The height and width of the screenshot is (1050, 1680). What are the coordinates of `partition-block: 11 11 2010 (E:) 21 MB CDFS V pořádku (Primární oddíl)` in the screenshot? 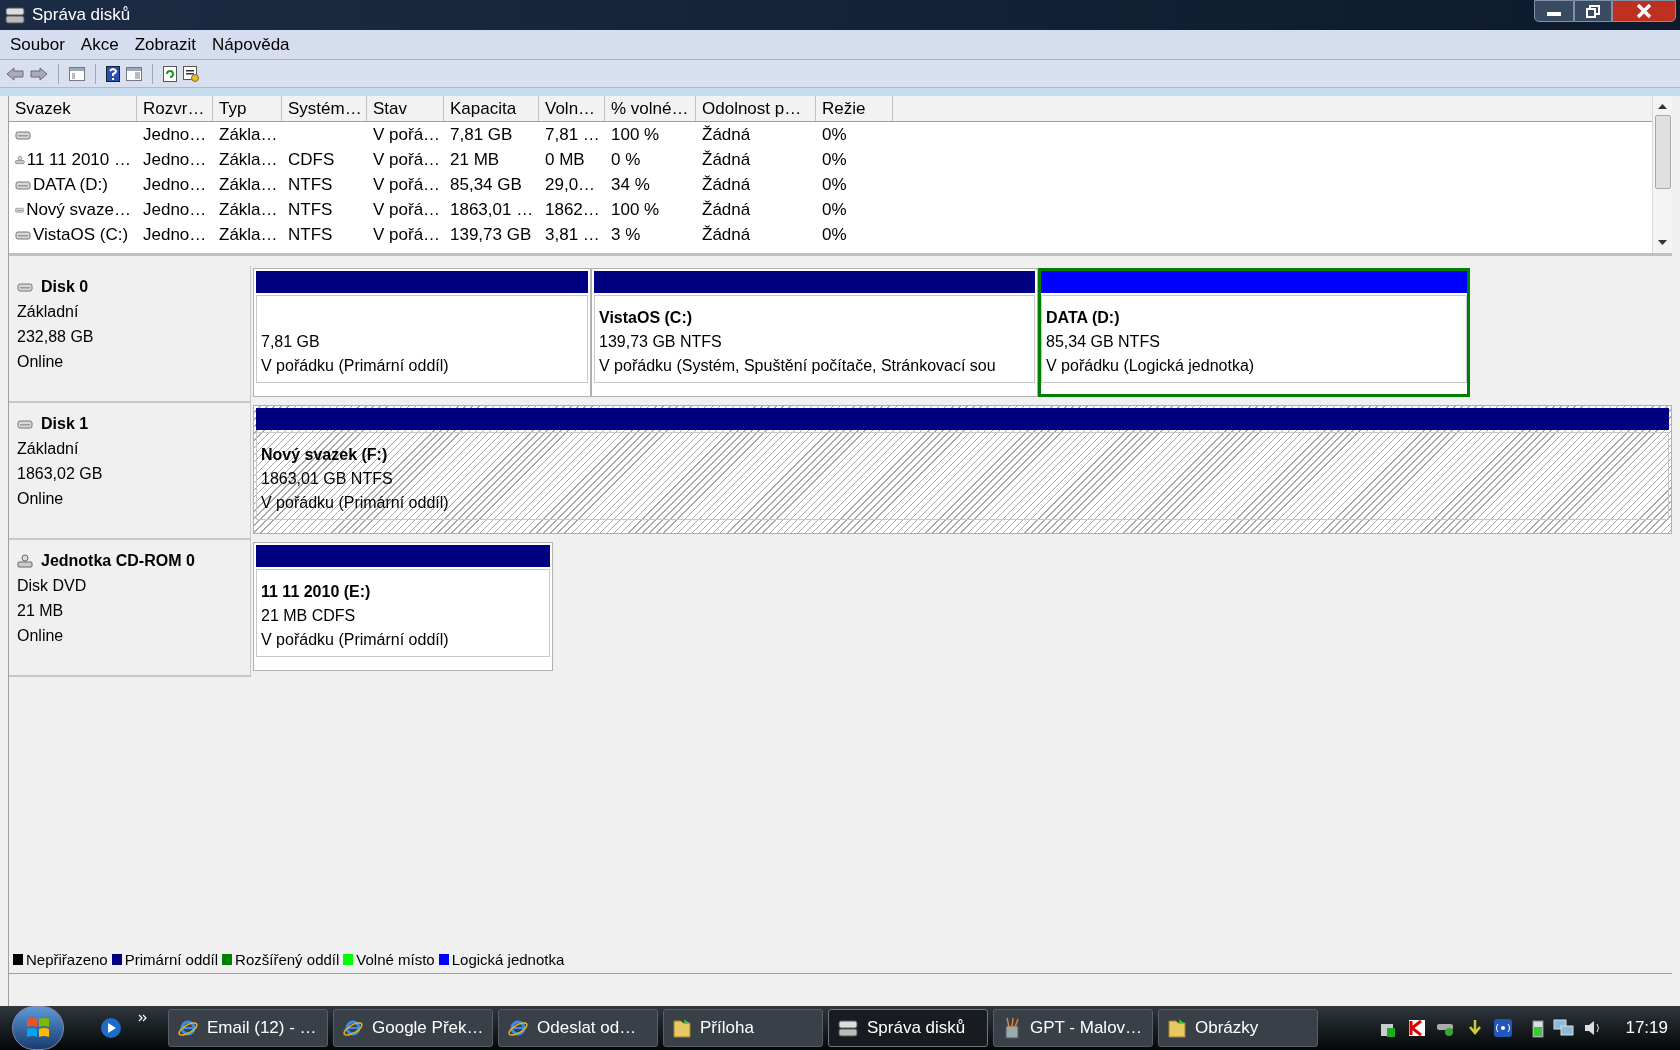 It's located at (403, 606).